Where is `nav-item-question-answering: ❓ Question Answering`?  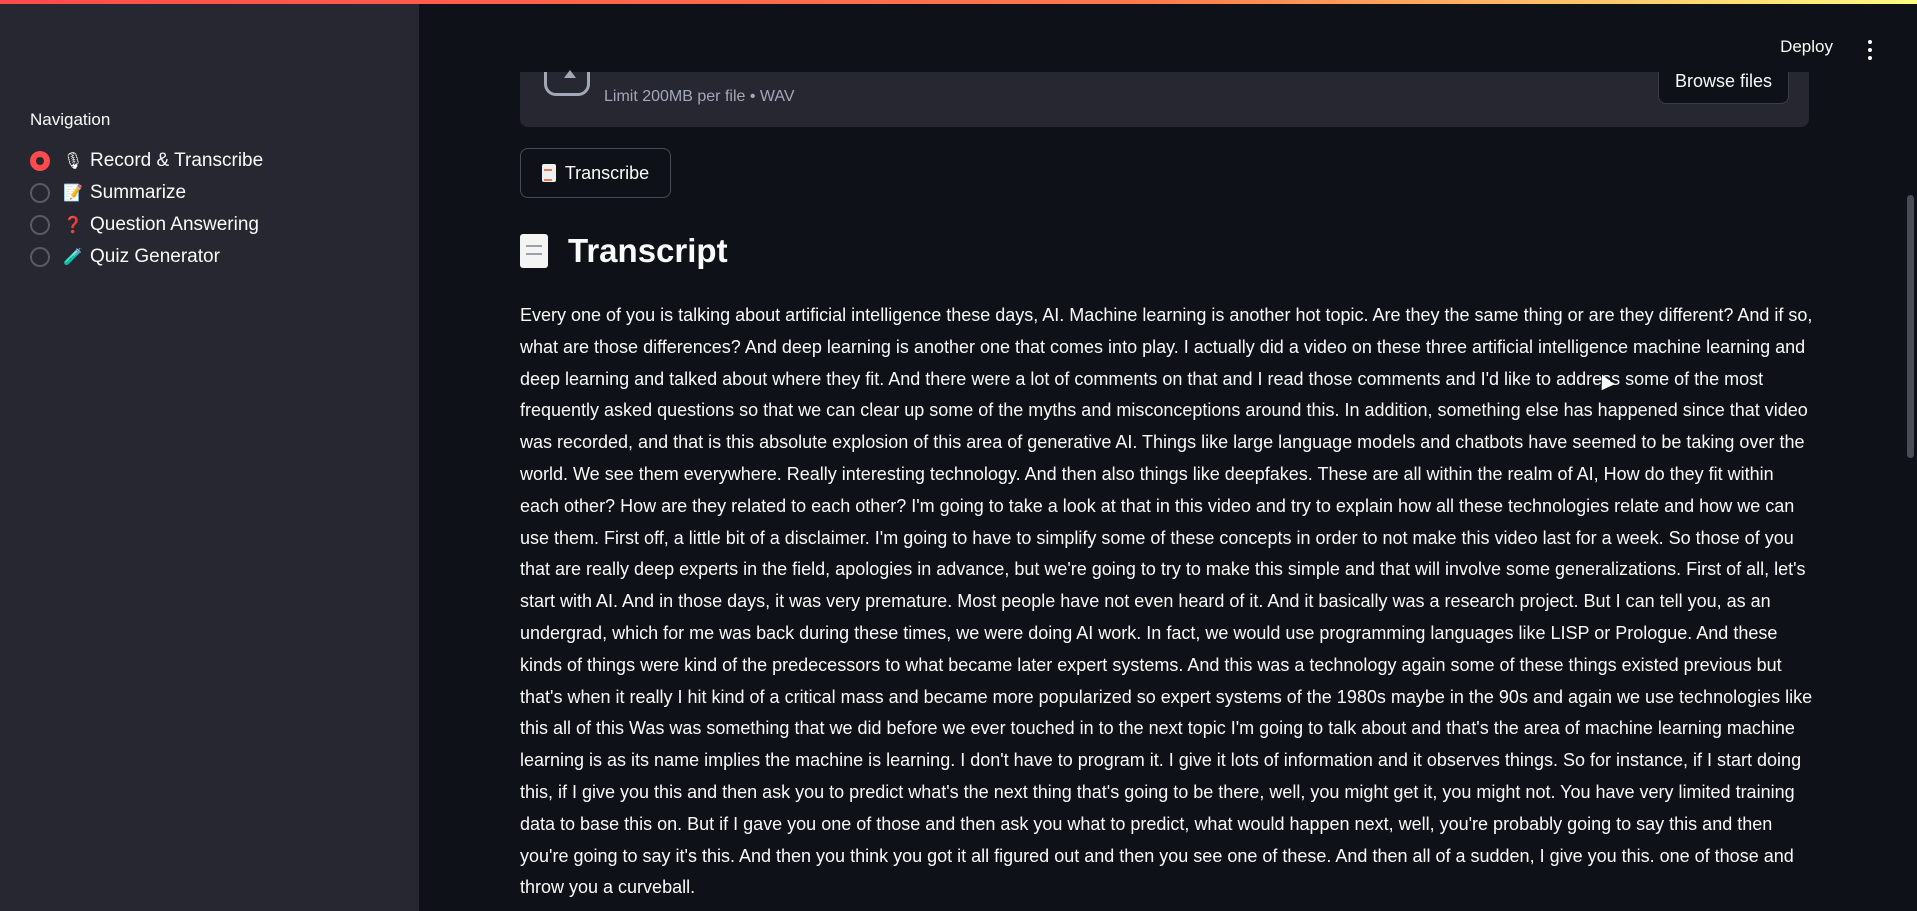
nav-item-question-answering: ❓ Question Answering is located at coordinates (146, 225).